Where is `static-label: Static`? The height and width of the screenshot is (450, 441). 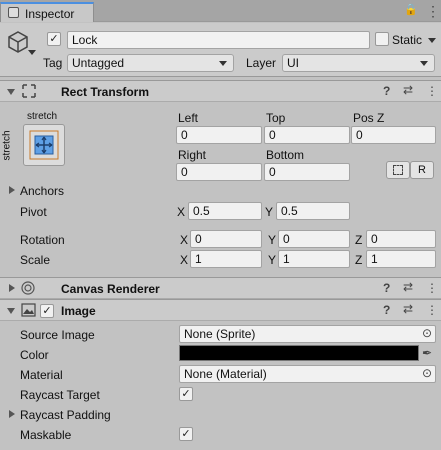
static-label: Static is located at coordinates (407, 40).